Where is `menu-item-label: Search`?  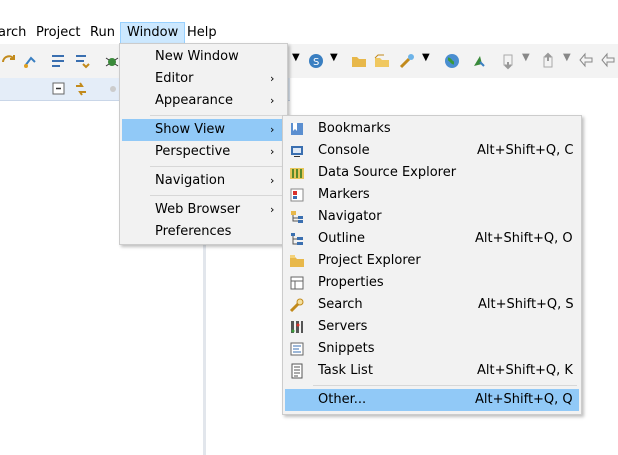
menu-item-label: Search is located at coordinates (340, 304).